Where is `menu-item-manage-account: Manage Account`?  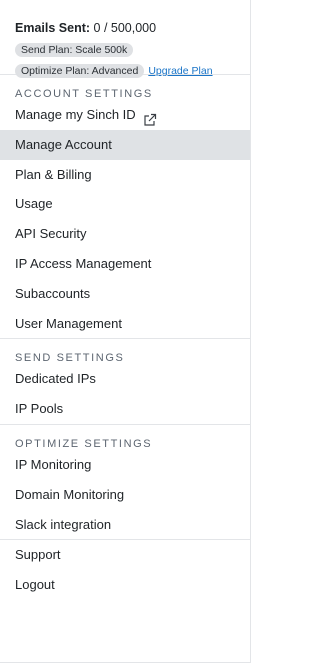 menu-item-manage-account: Manage Account is located at coordinates (125, 144).